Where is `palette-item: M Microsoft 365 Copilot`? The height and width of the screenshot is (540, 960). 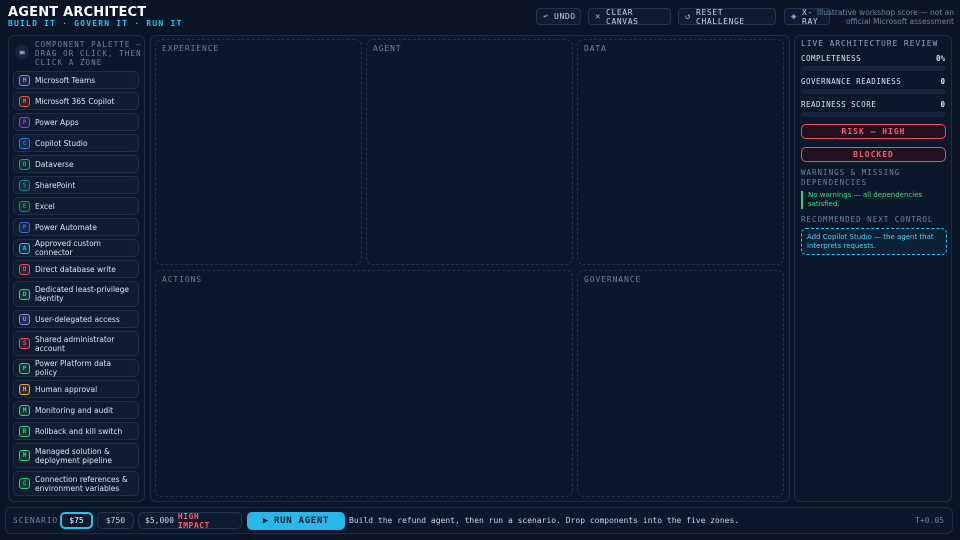 palette-item: M Microsoft 365 Copilot is located at coordinates (76, 101).